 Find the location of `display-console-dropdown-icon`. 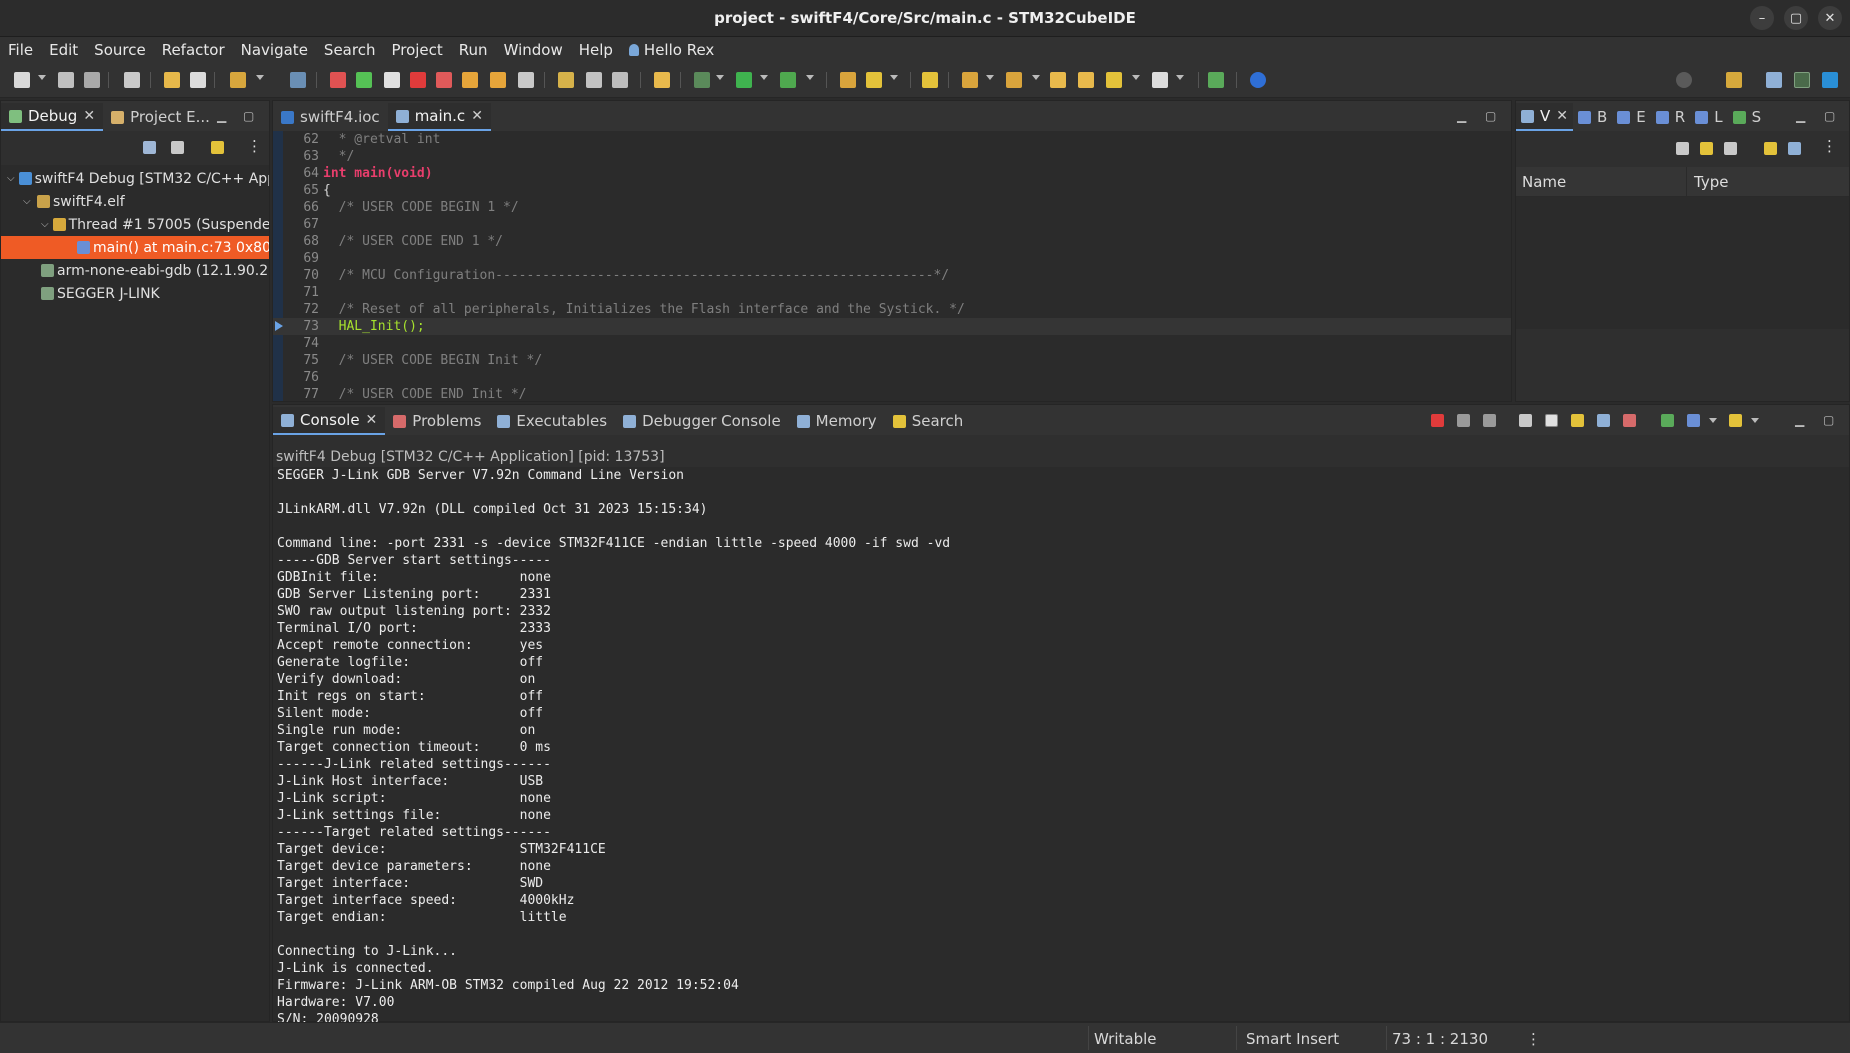

display-console-dropdown-icon is located at coordinates (1713, 420).